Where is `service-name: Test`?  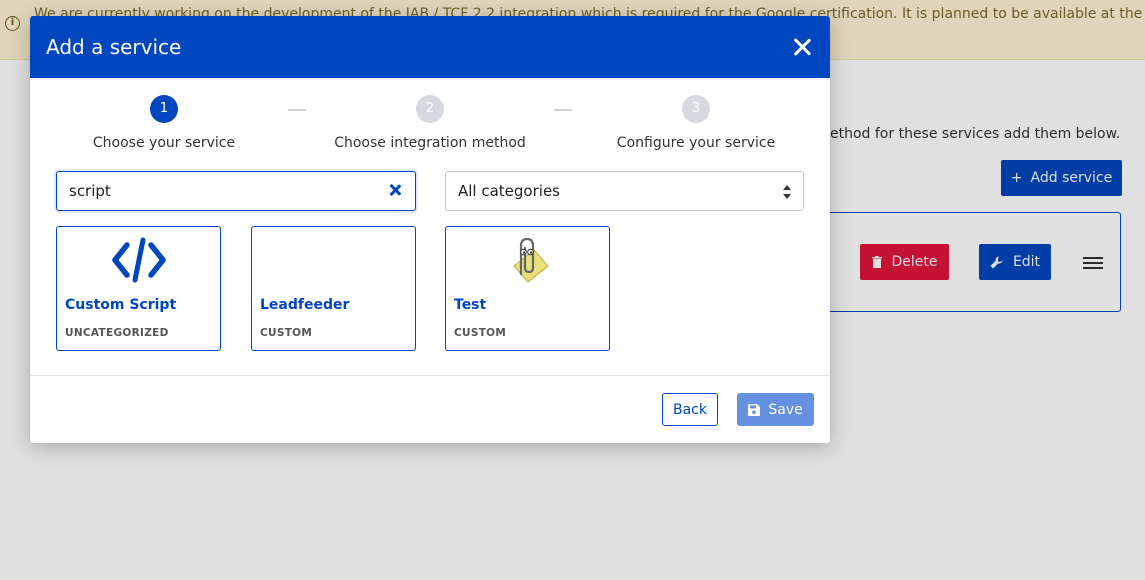 service-name: Test is located at coordinates (470, 305).